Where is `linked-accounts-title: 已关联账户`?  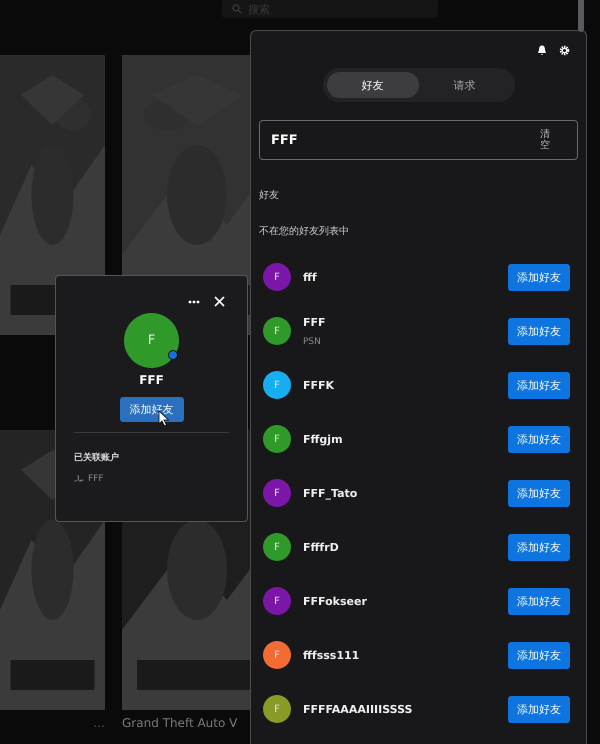
linked-accounts-title: 已关联账户 is located at coordinates (96, 457).